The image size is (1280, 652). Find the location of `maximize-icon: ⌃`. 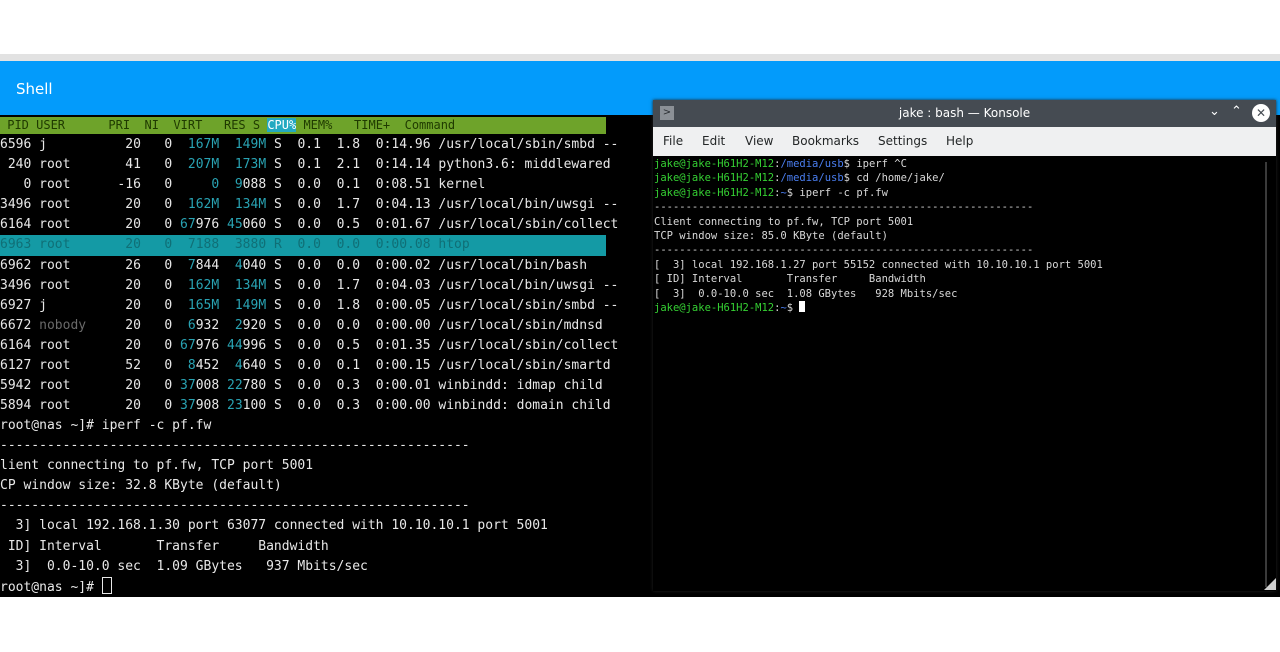

maximize-icon: ⌃ is located at coordinates (1236, 111).